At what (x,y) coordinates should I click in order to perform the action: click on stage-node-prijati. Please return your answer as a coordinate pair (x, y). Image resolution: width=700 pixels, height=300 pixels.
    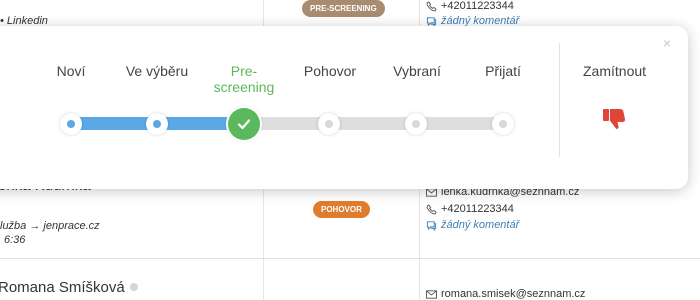
    Looking at the image, I should click on (503, 124).